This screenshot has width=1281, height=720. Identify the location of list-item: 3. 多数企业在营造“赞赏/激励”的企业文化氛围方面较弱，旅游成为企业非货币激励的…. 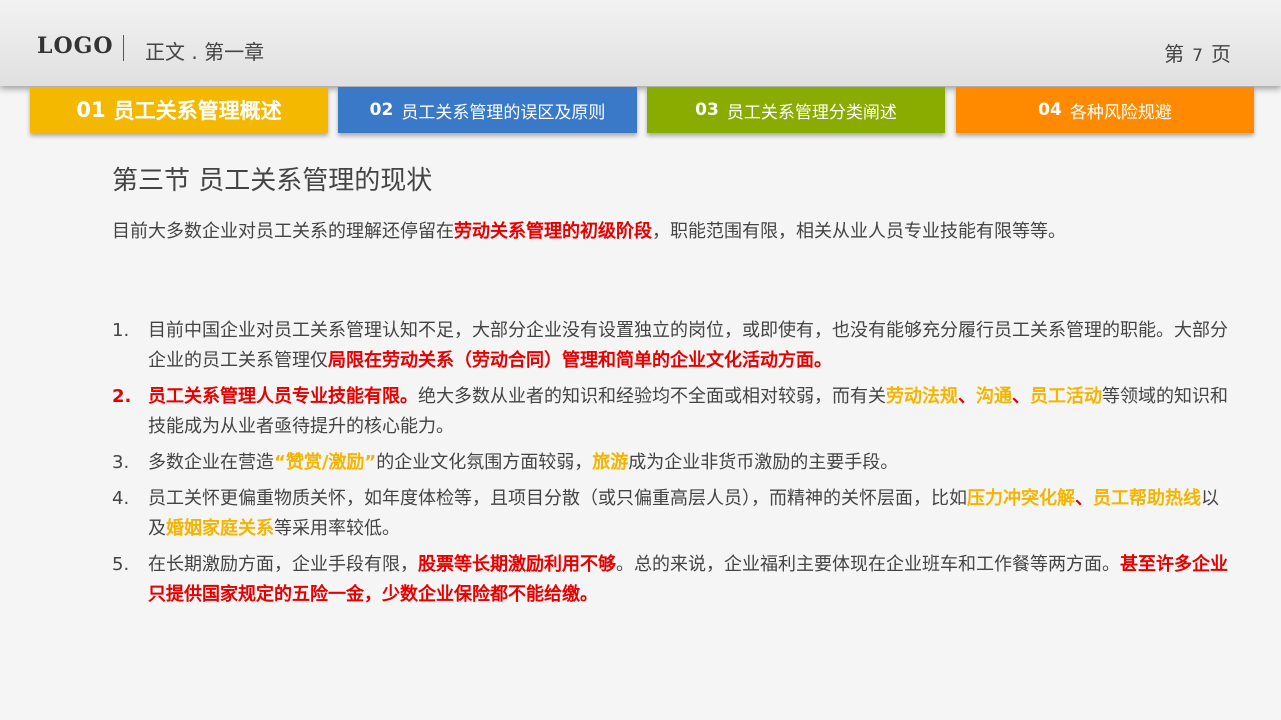
(672, 463).